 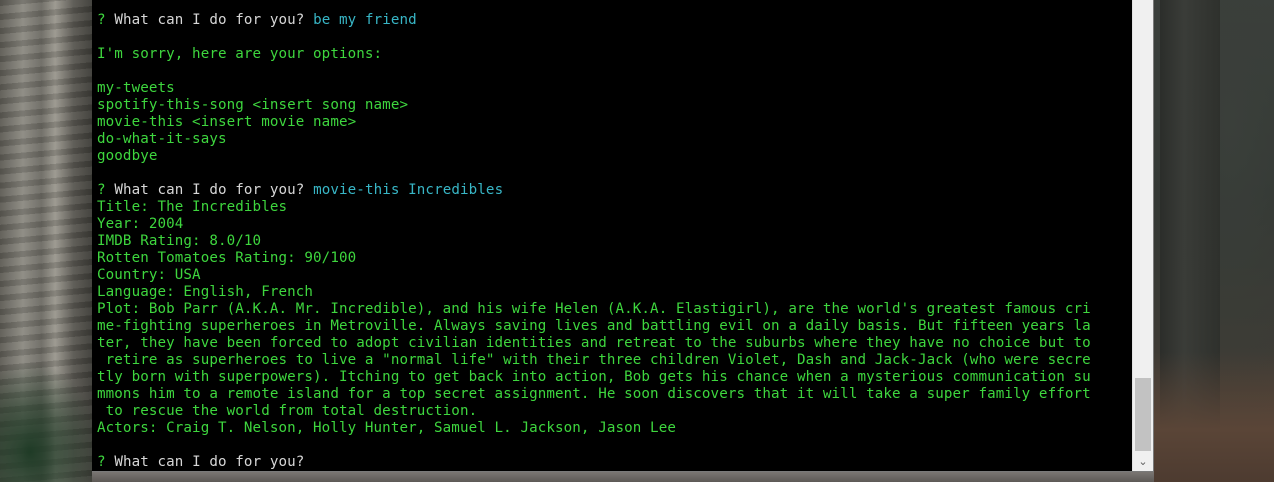 What do you see at coordinates (614, 462) in the screenshot?
I see `prompt-line: ? What can I do for you?` at bounding box center [614, 462].